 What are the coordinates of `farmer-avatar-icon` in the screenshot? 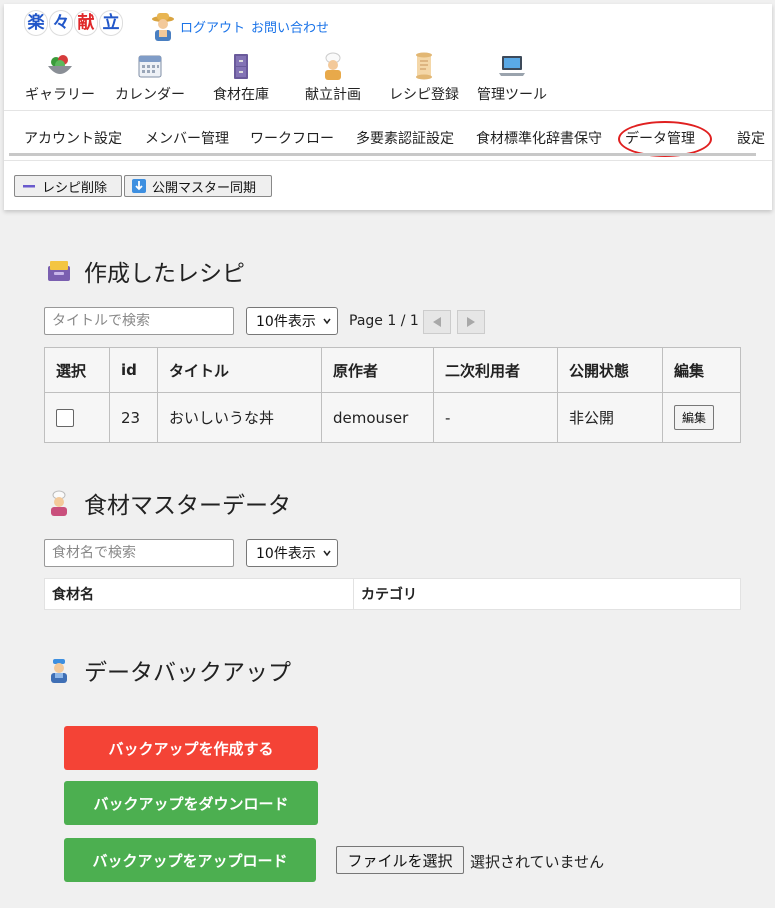 It's located at (163, 27).